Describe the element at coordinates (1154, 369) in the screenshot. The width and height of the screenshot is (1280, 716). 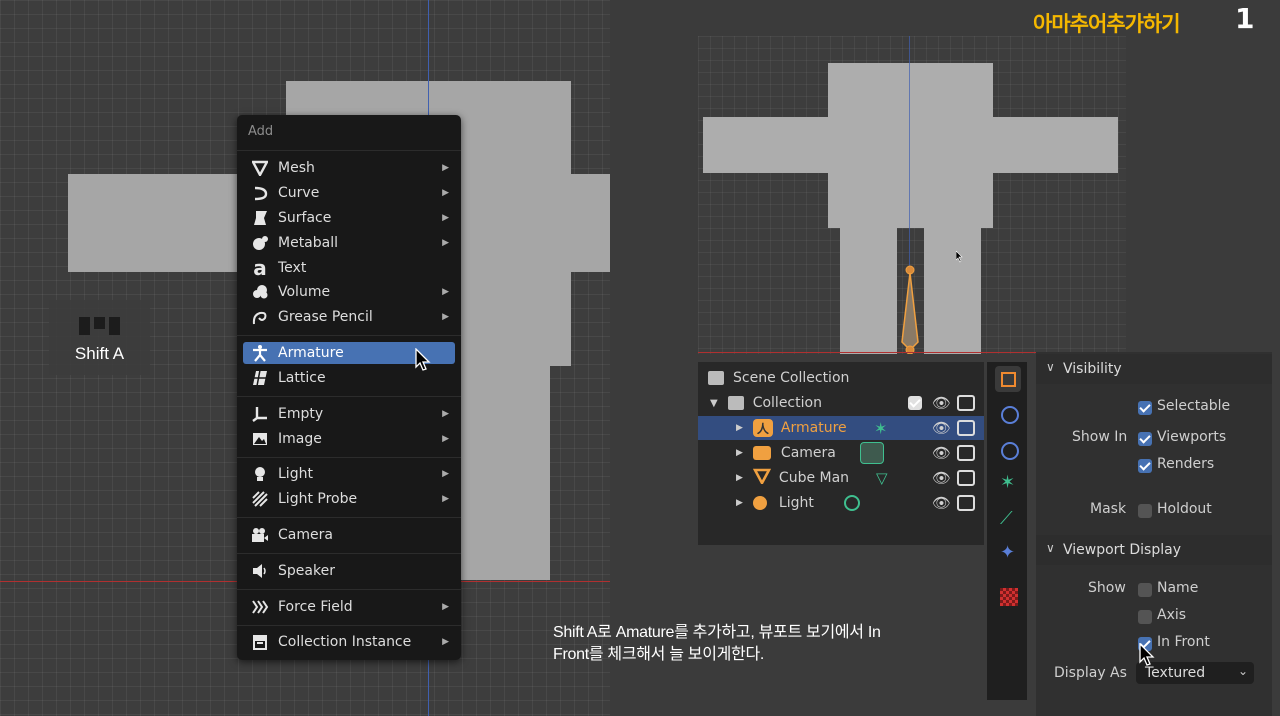
I see `visibility-header: ∨ Visibility` at that location.